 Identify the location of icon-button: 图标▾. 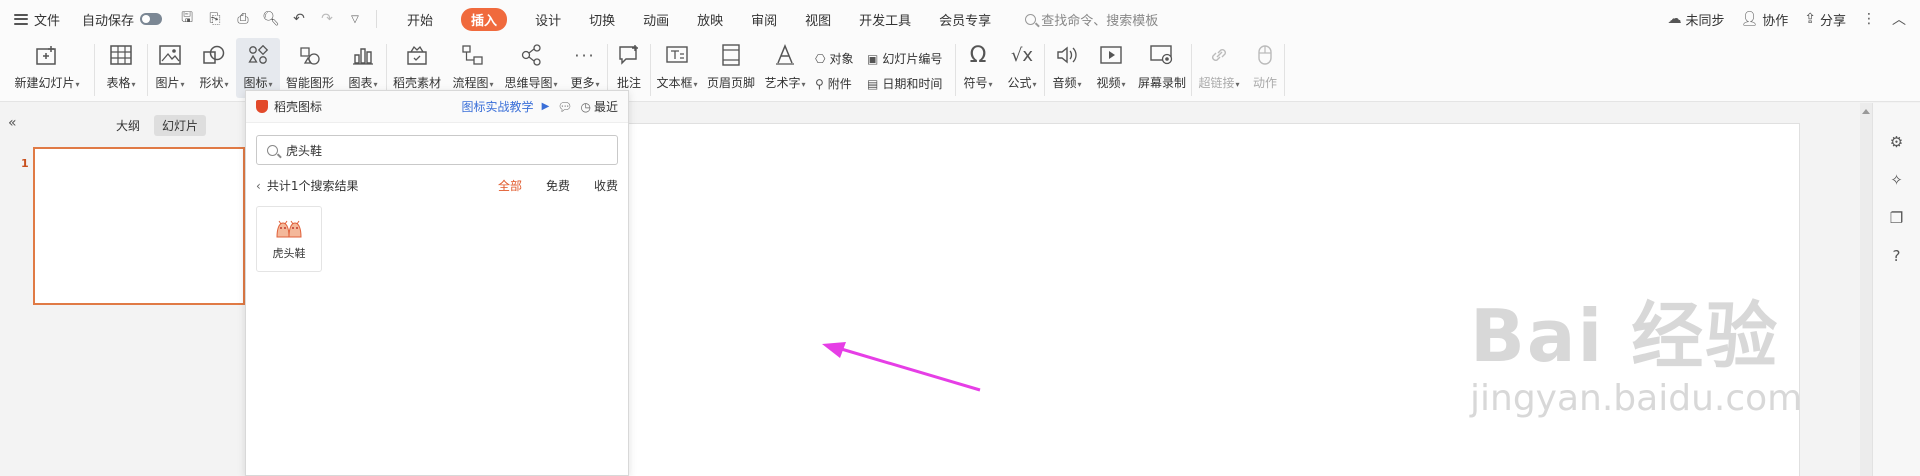
(258, 68).